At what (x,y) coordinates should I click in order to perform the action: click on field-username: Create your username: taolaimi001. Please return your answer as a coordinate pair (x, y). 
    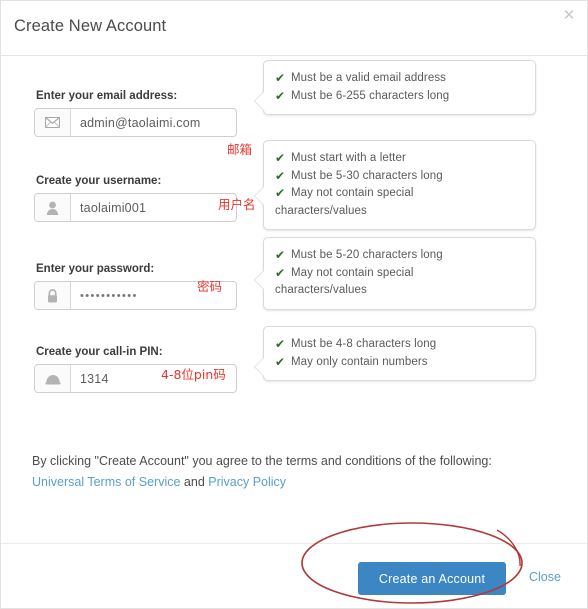
    Looking at the image, I should click on (135, 198).